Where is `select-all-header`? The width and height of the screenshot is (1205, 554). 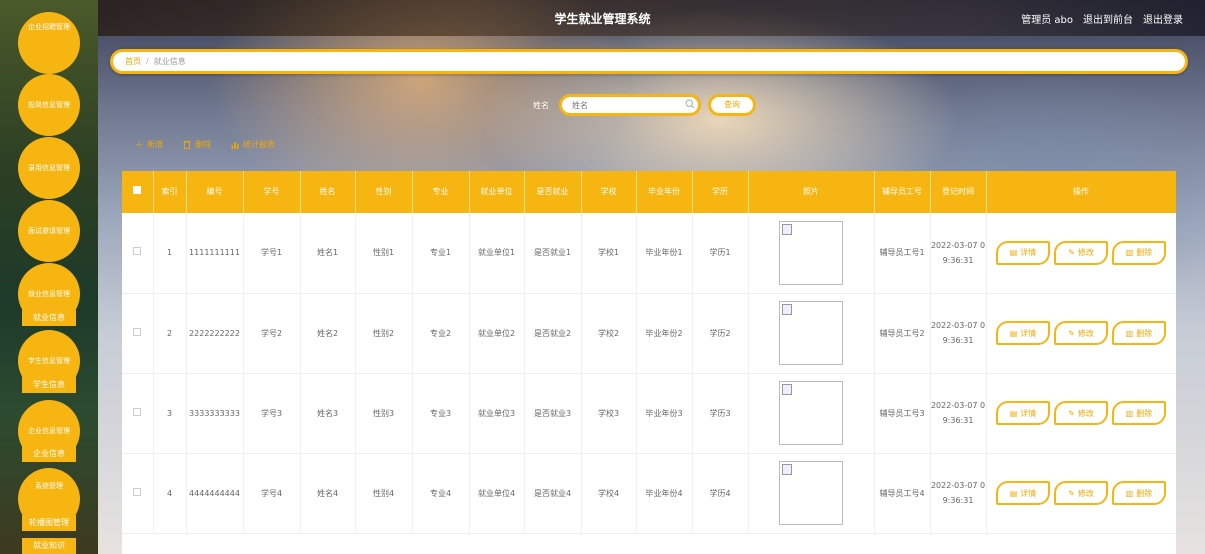 select-all-header is located at coordinates (138, 192).